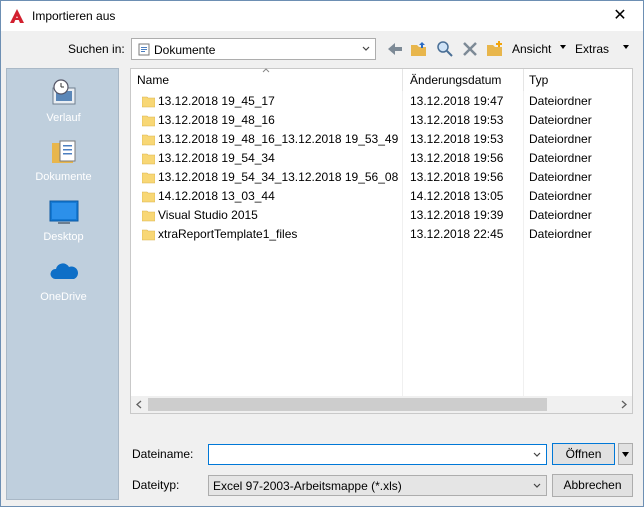 The width and height of the screenshot is (644, 507). I want to click on new-folder-icon, so click(495, 49).